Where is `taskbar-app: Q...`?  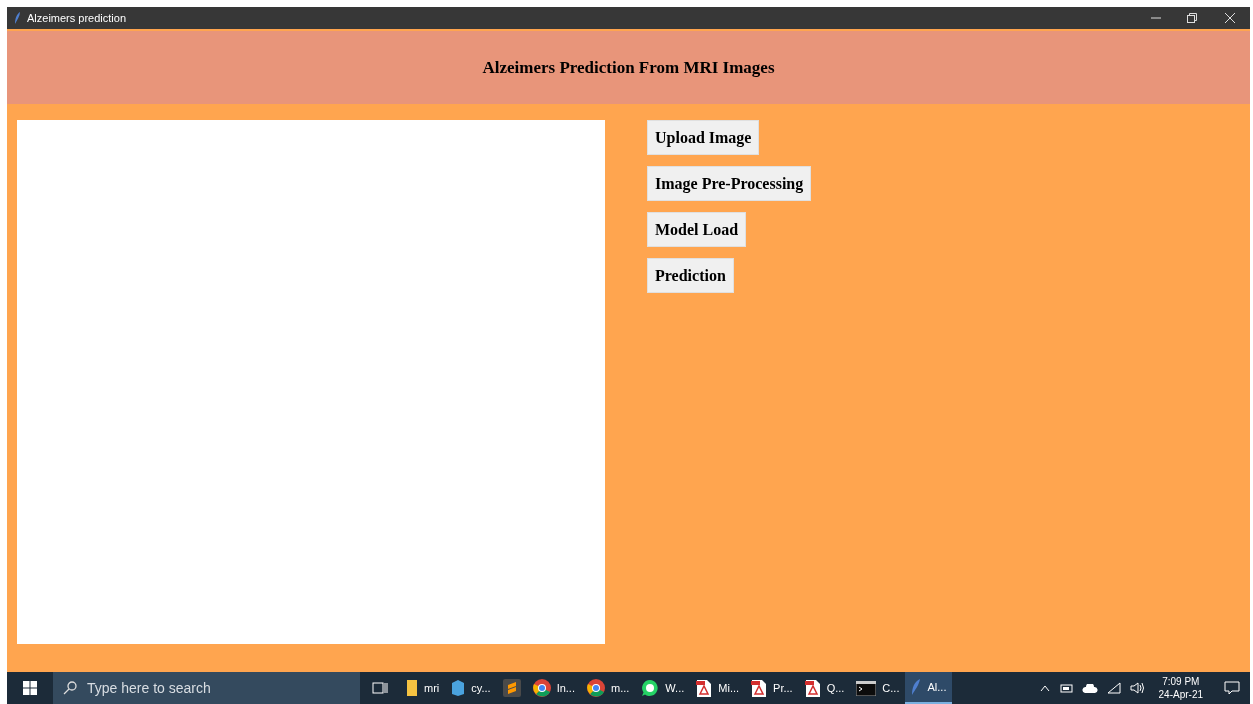
taskbar-app: Q... is located at coordinates (824, 688).